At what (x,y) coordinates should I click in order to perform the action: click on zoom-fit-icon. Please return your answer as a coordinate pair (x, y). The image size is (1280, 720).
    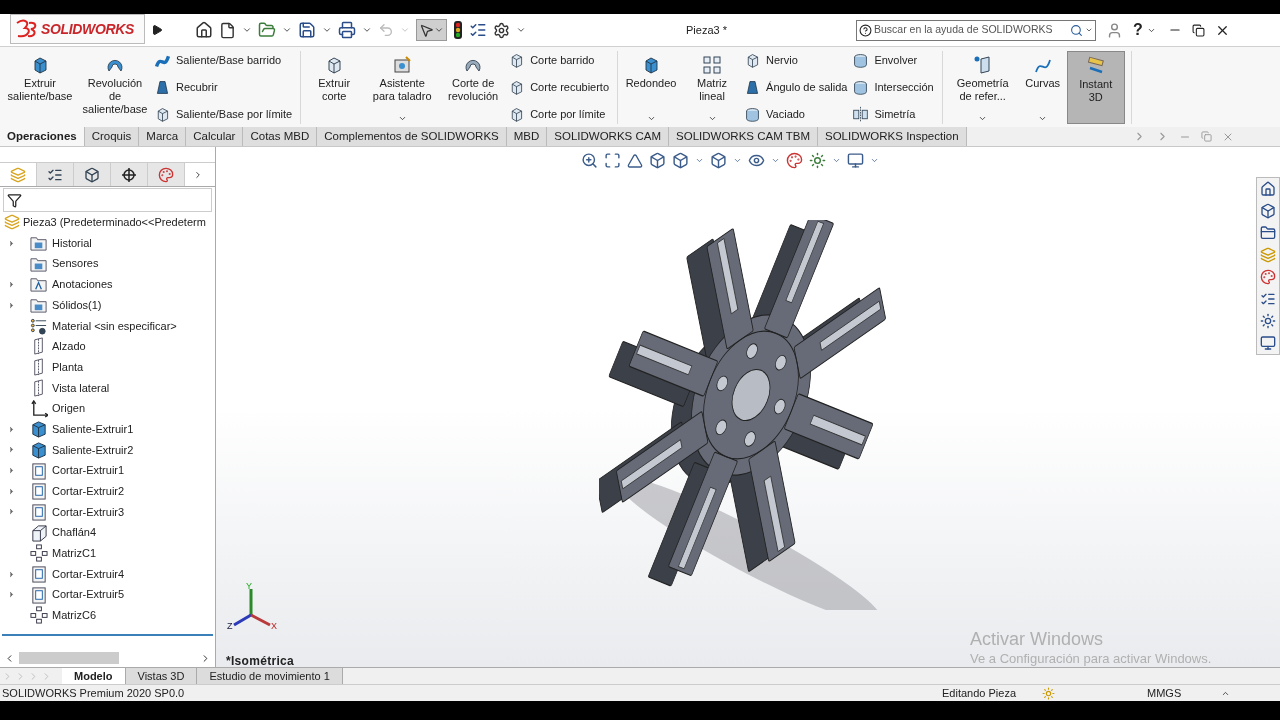
    Looking at the image, I should click on (612, 160).